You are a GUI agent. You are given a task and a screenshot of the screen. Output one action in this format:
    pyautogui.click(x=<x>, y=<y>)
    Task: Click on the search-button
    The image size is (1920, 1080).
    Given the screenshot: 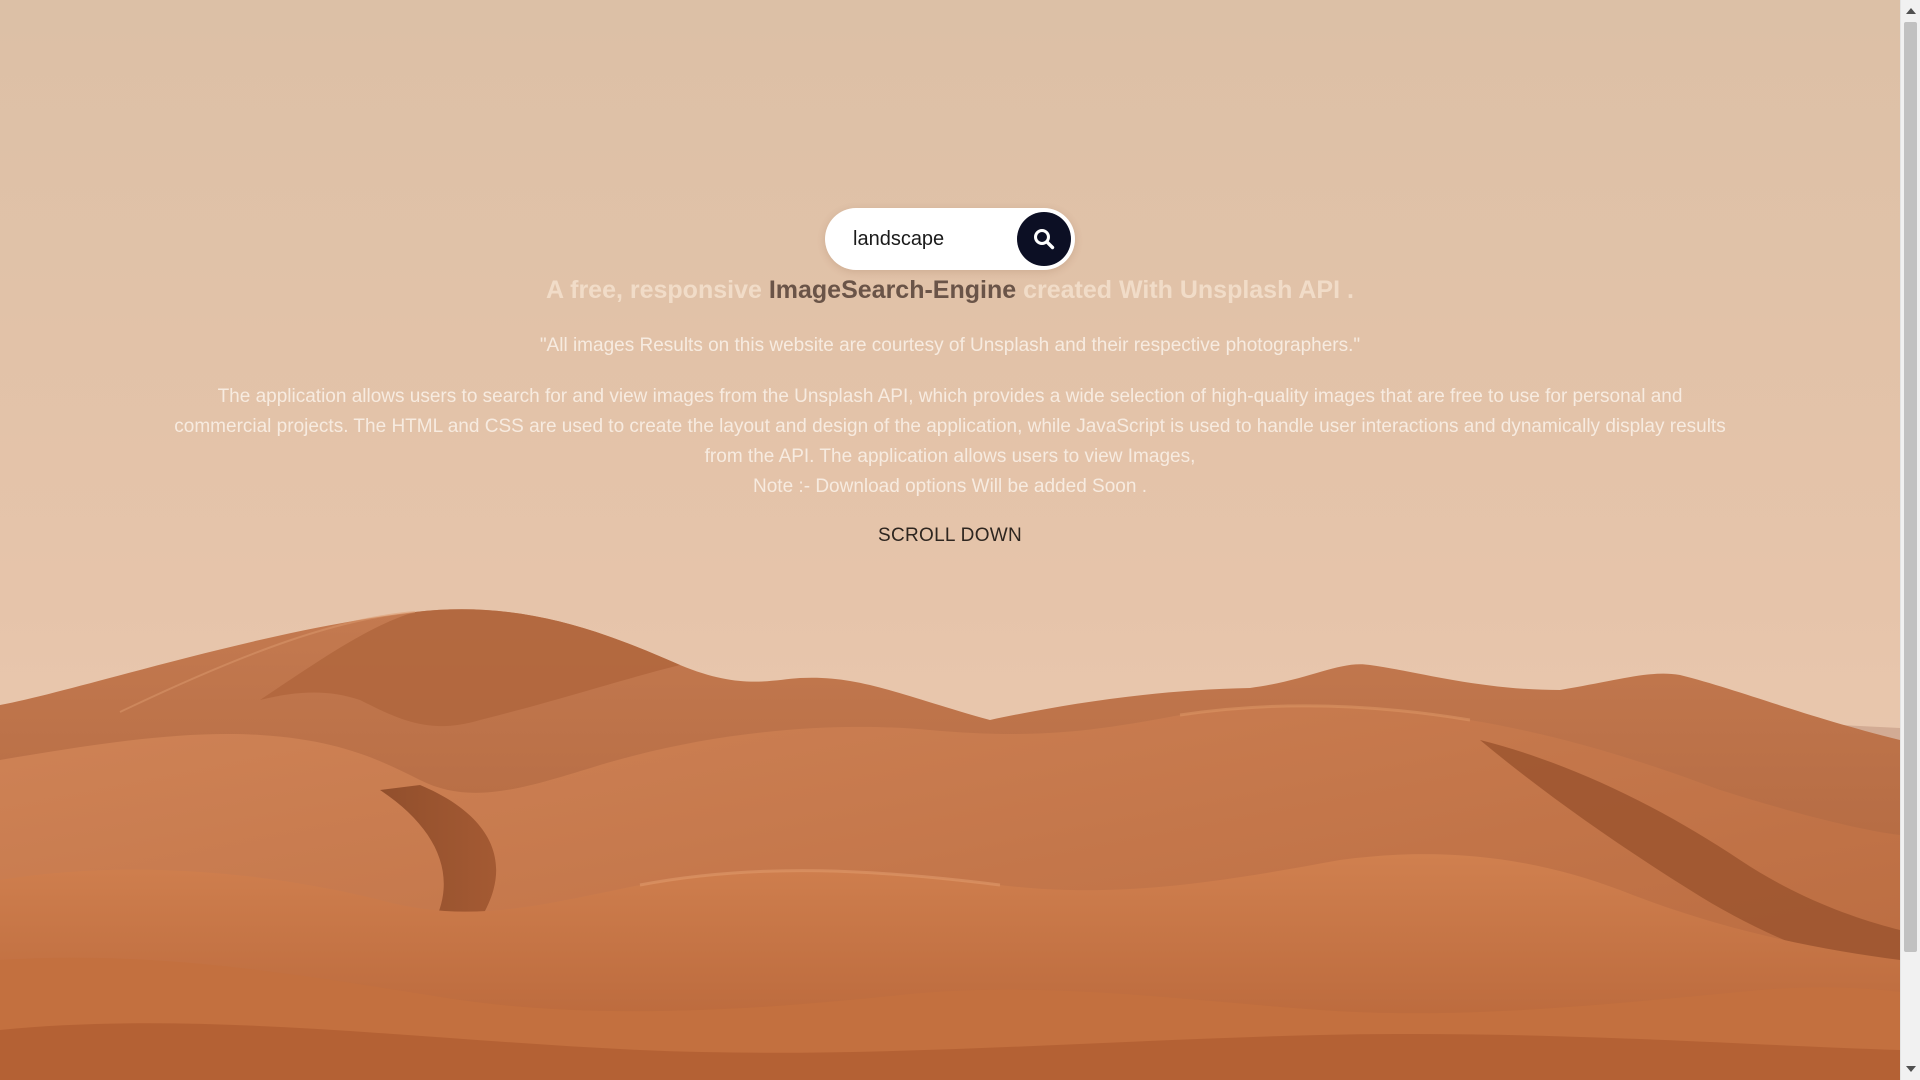 What is the action you would take?
    pyautogui.click(x=1044, y=239)
    